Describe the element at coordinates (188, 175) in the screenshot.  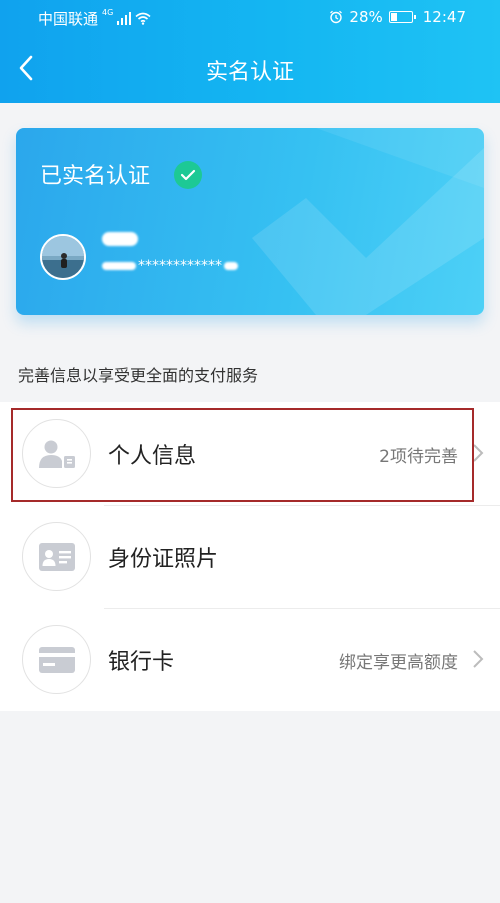
I see `check-circle-icon` at that location.